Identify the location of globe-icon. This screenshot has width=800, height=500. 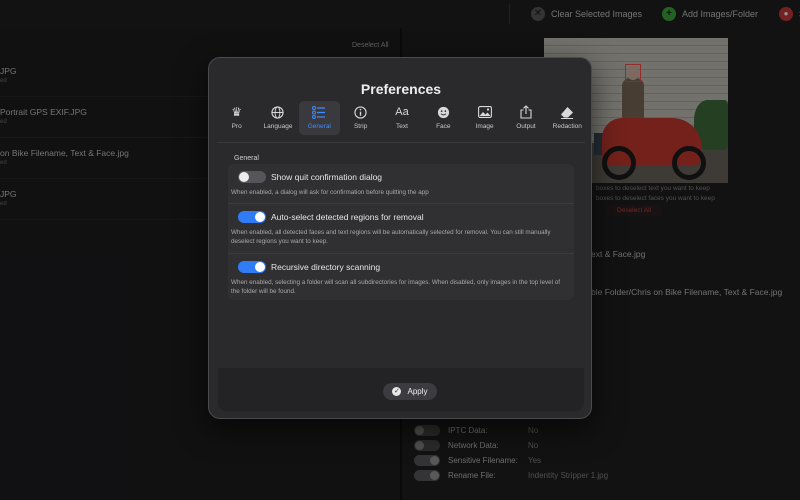
(278, 112).